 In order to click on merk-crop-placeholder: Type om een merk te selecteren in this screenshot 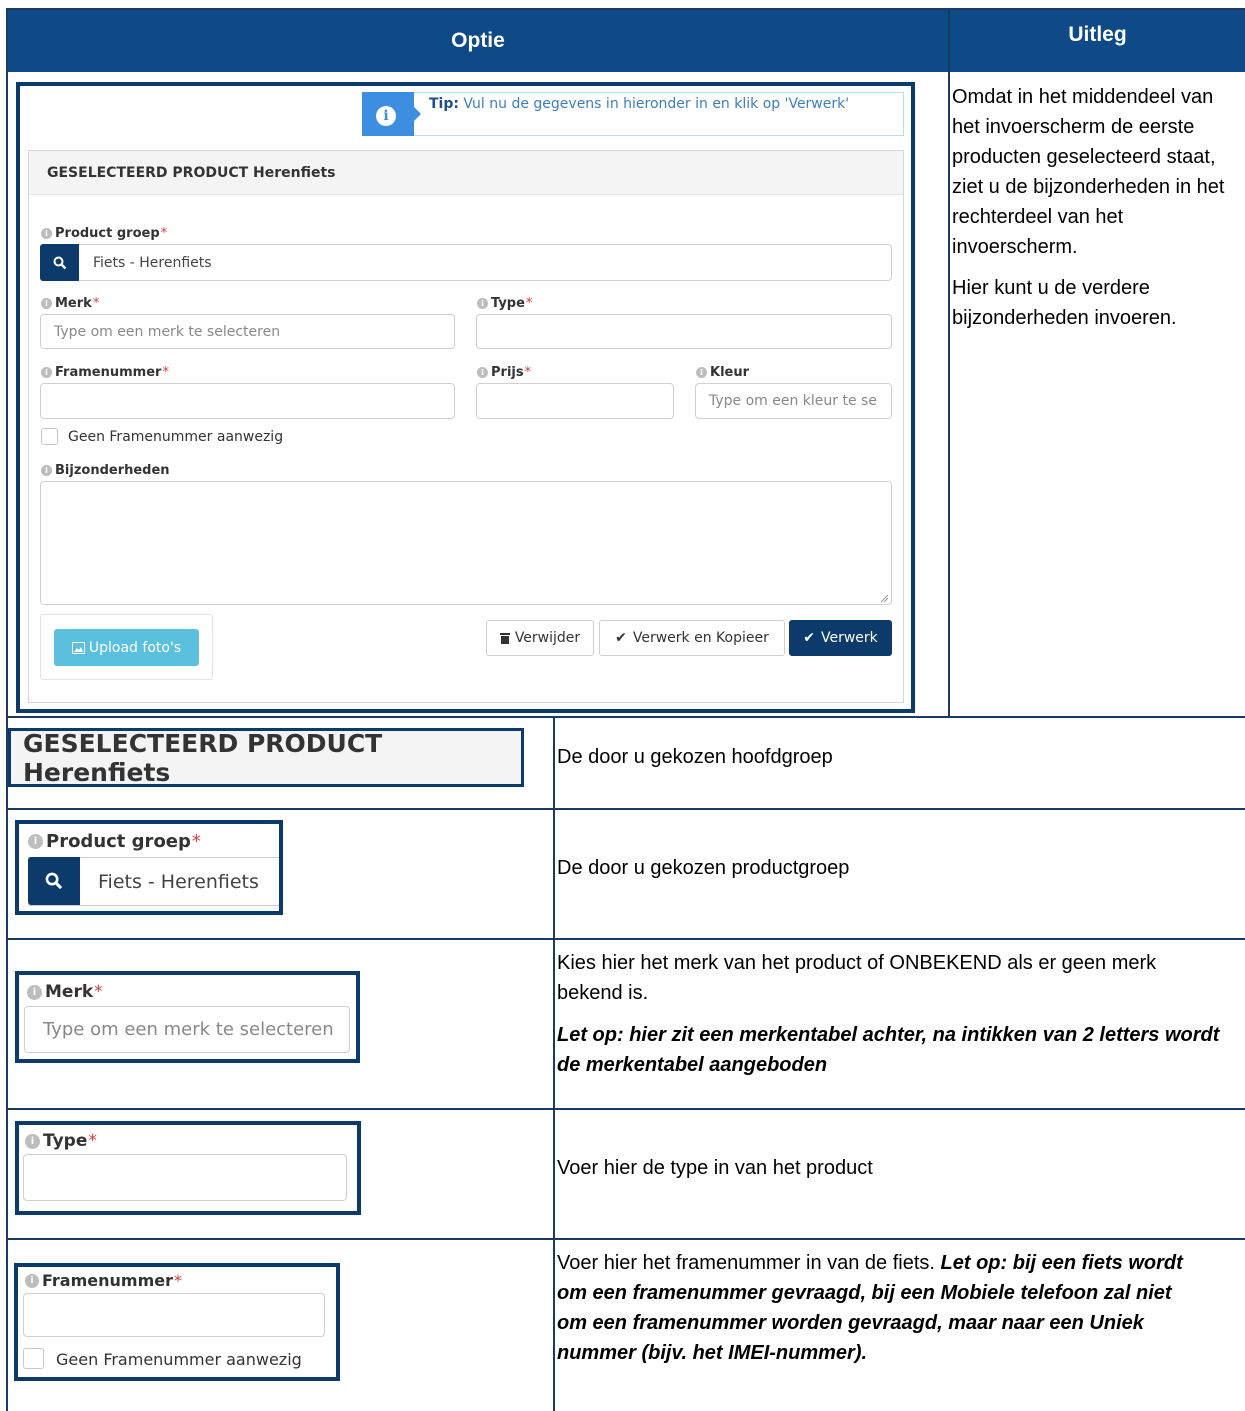, I will do `click(188, 1029)`.